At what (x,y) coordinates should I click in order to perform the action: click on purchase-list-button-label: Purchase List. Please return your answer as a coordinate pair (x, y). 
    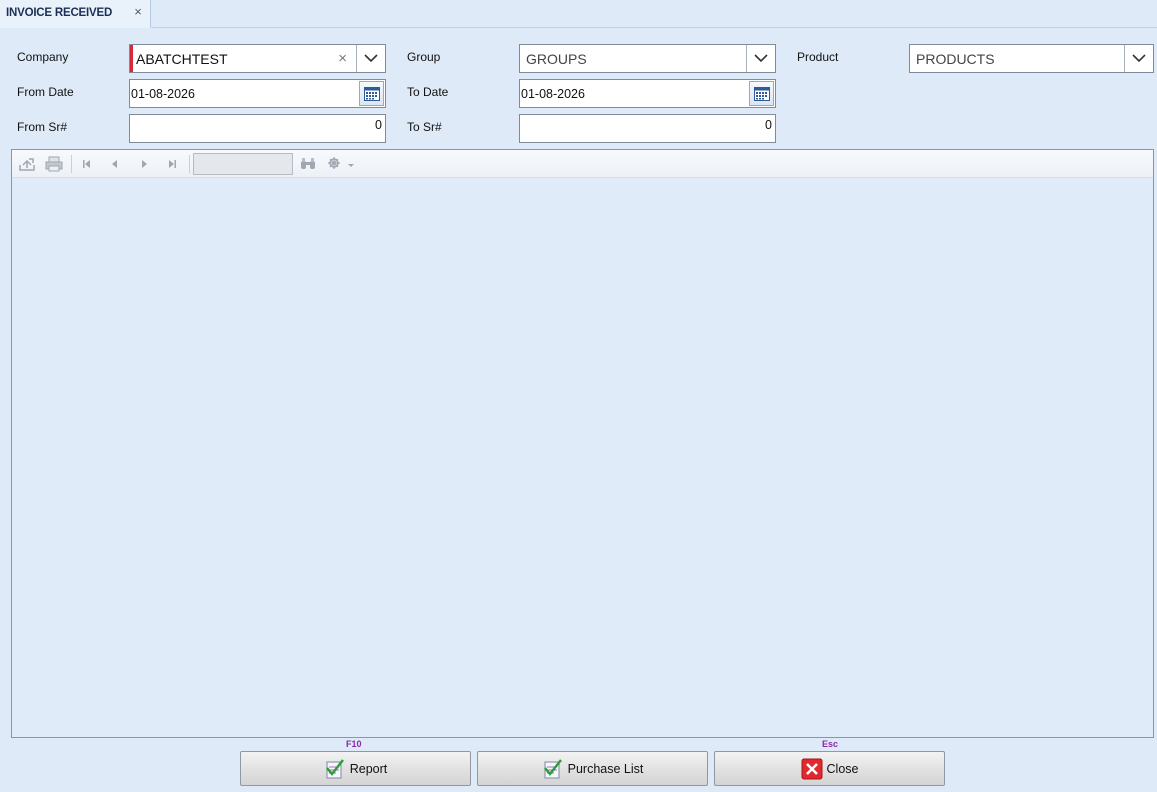
    Looking at the image, I should click on (605, 768).